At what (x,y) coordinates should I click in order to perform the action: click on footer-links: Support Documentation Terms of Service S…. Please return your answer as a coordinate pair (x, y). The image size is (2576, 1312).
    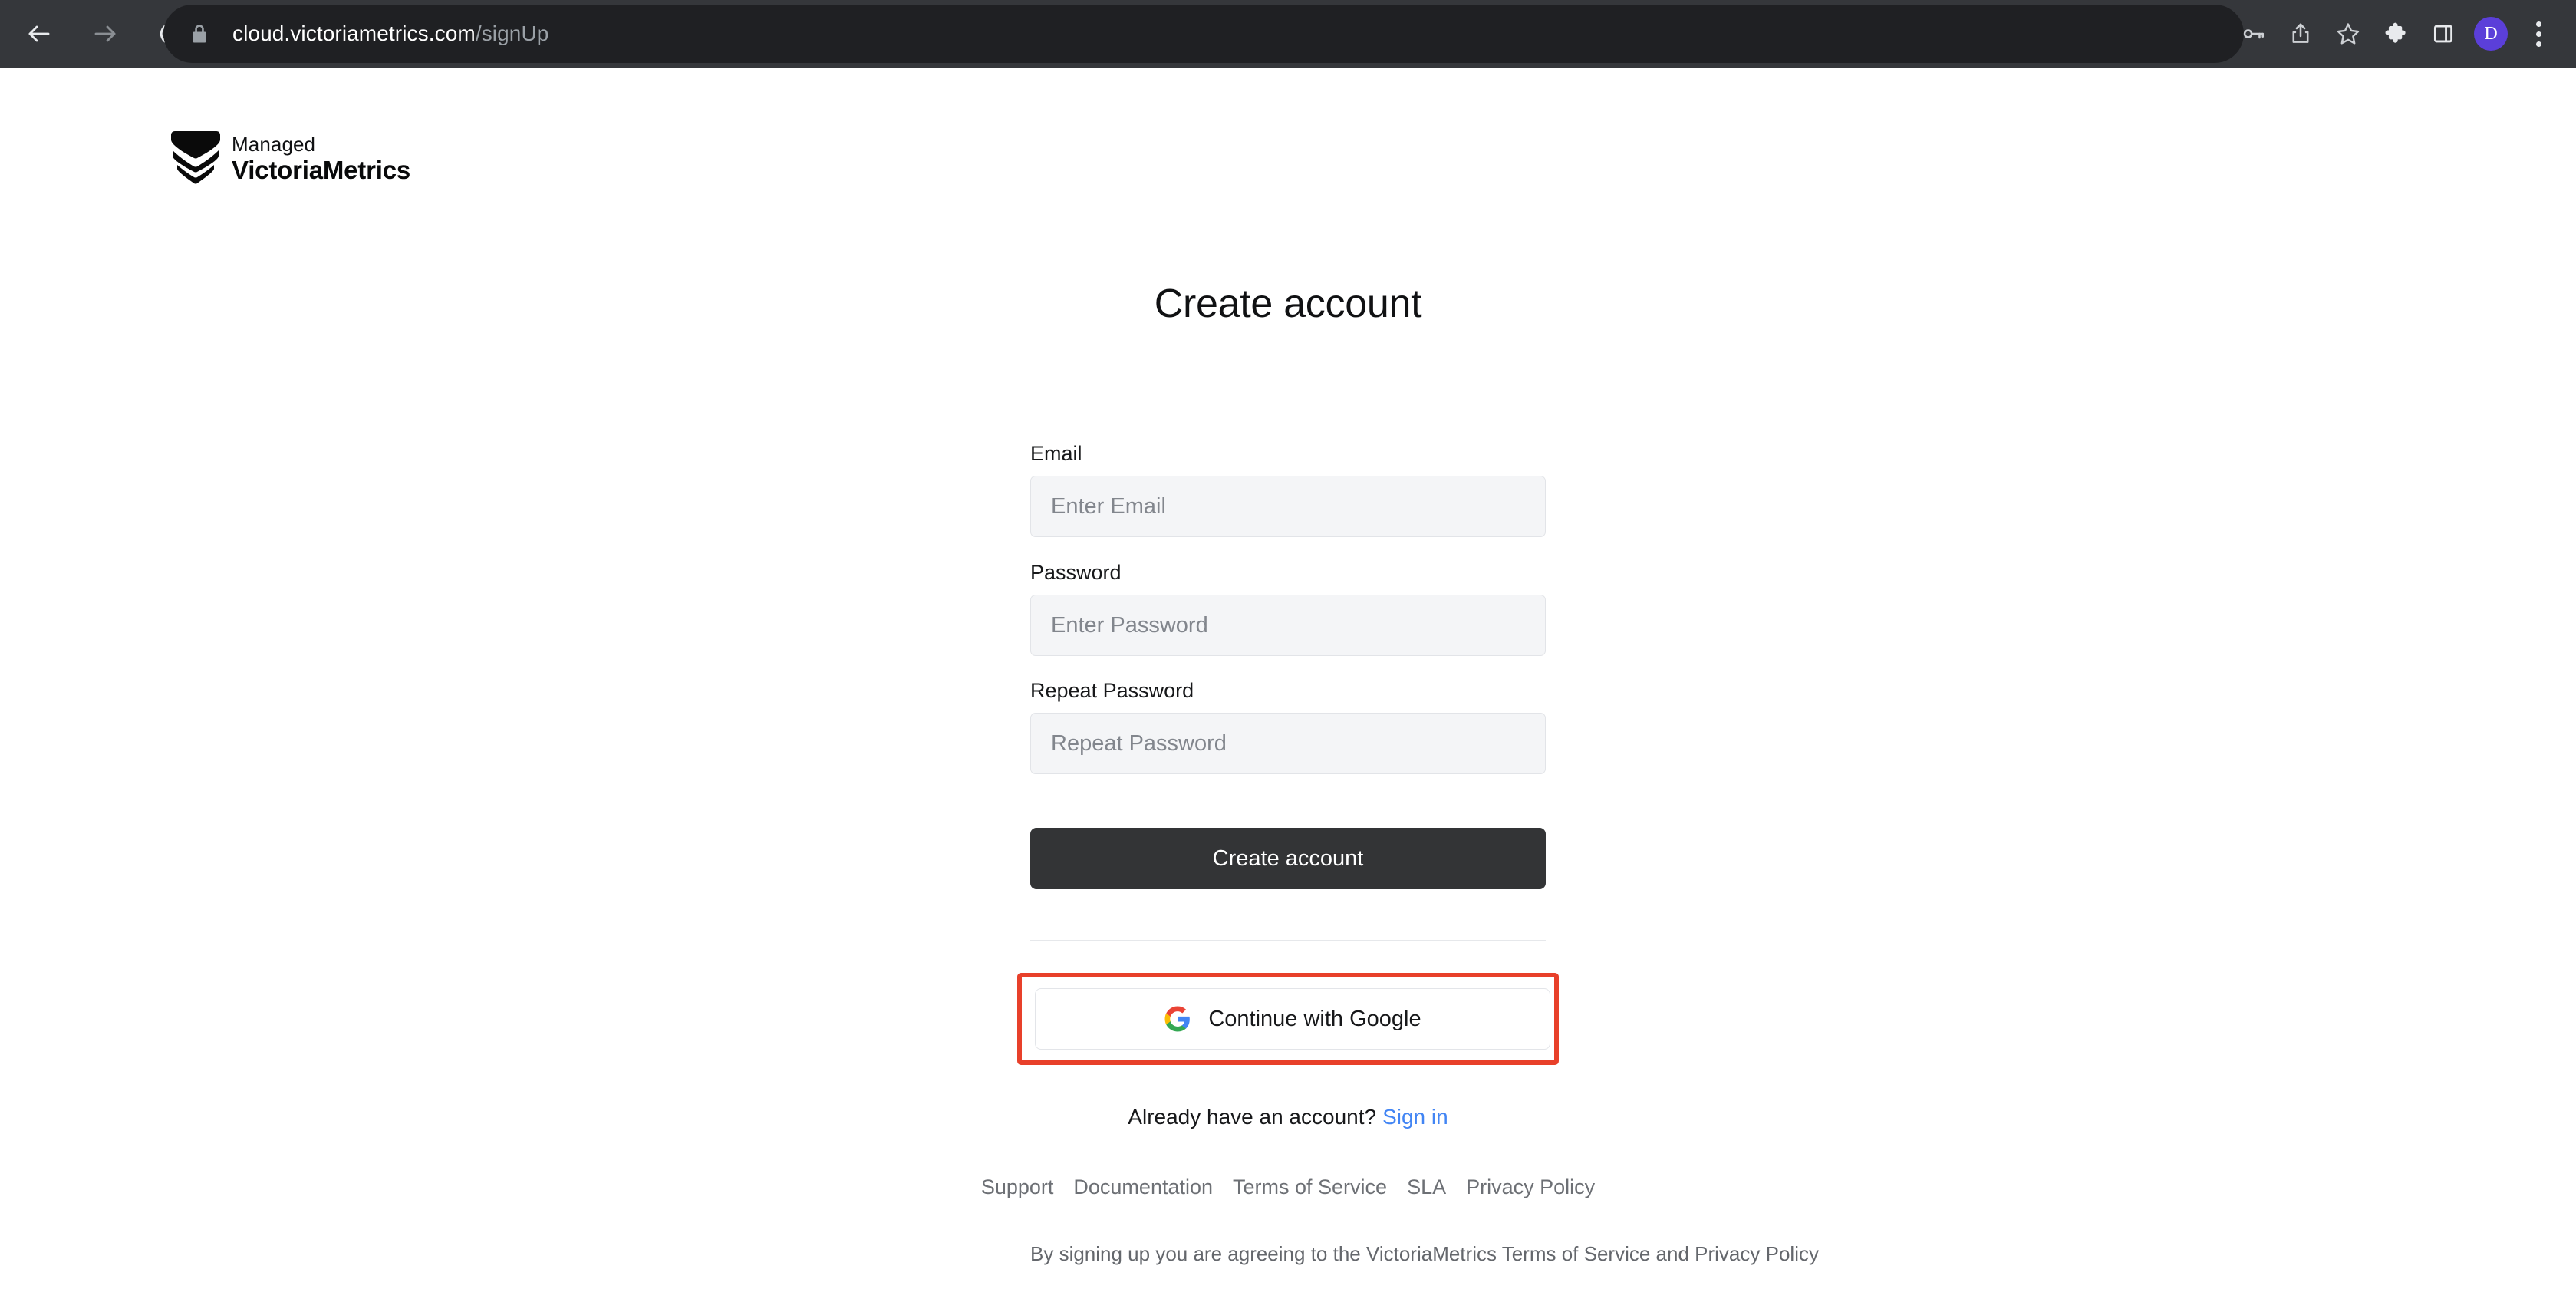
    Looking at the image, I should click on (1288, 1187).